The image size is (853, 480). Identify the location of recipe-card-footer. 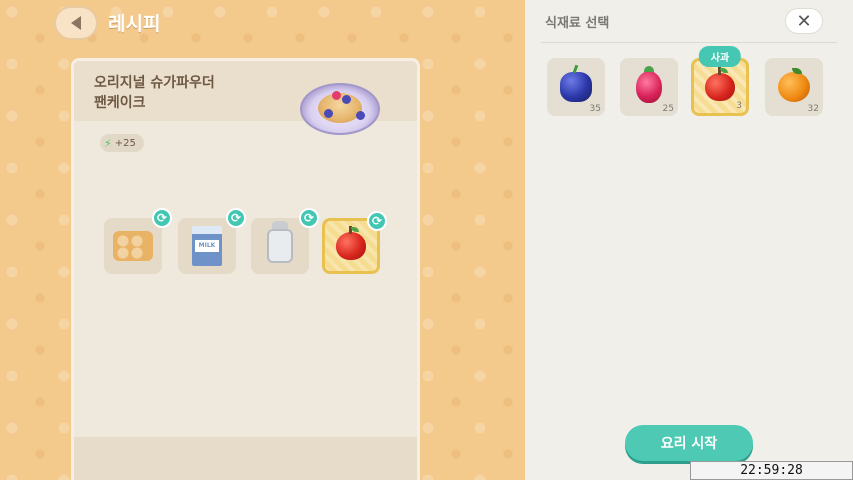
(245, 458).